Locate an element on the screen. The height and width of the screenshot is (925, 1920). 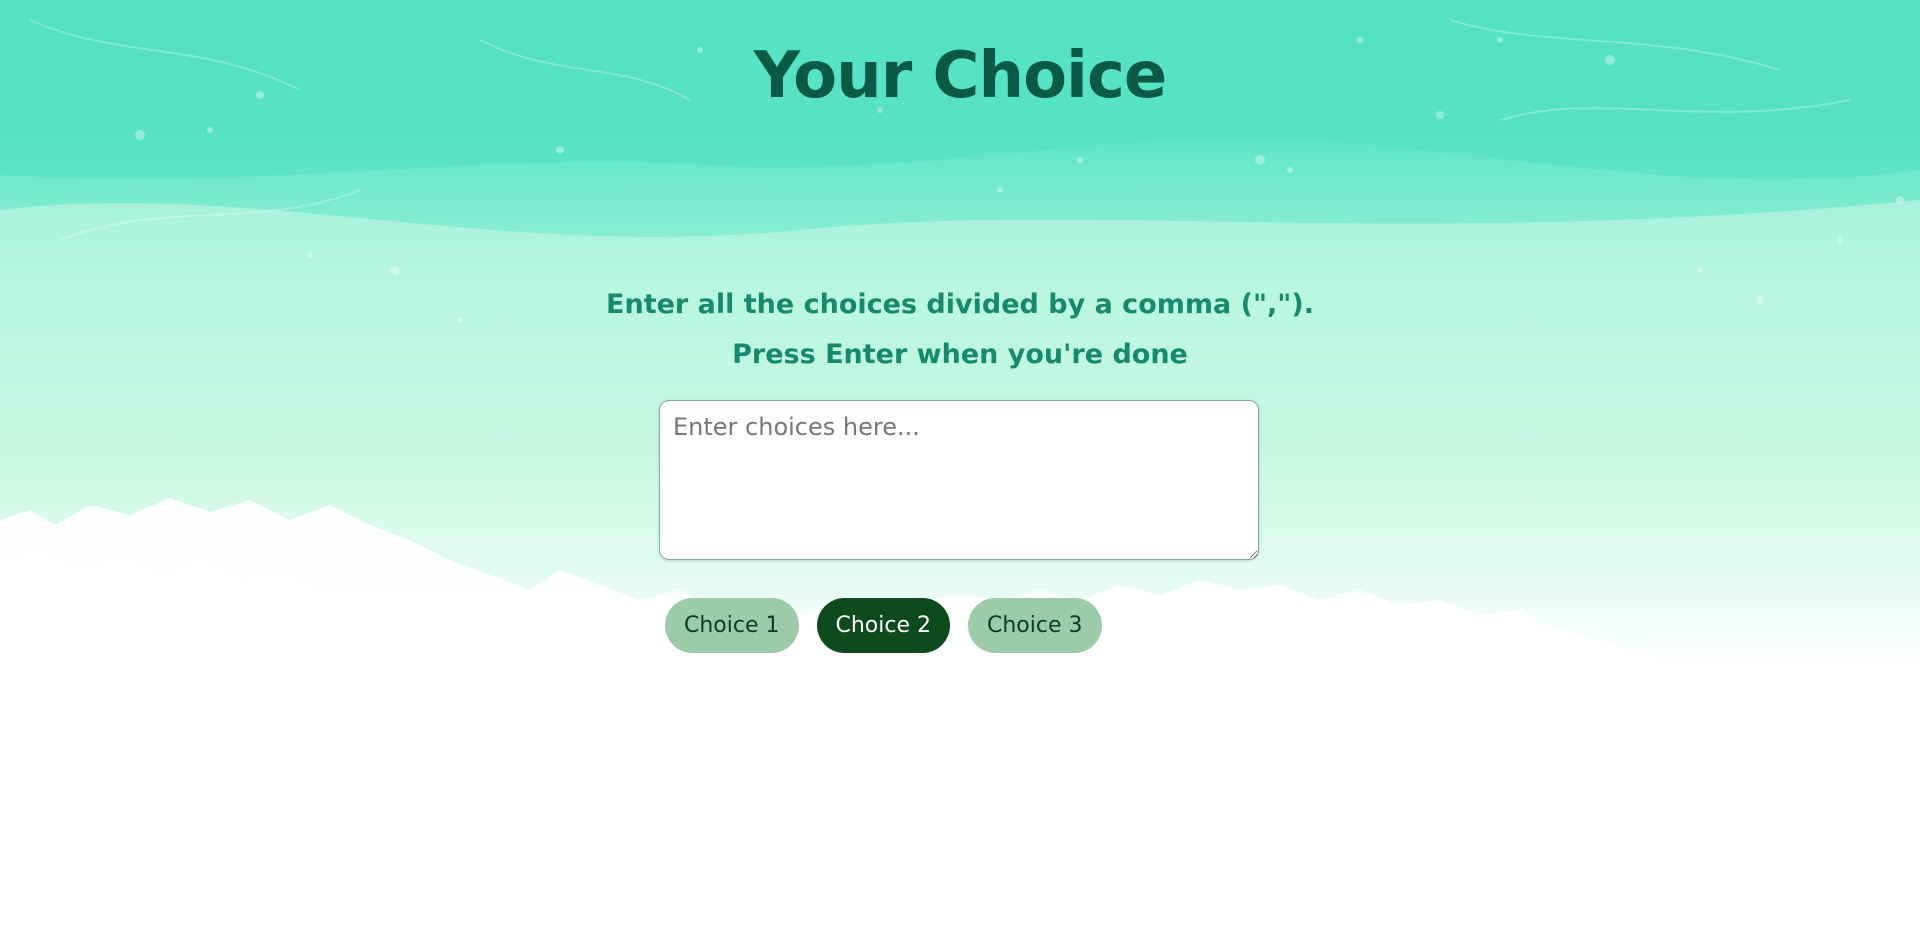
choice-button-group: Choice 1 Choice 2 Choice 3 is located at coordinates (883, 625).